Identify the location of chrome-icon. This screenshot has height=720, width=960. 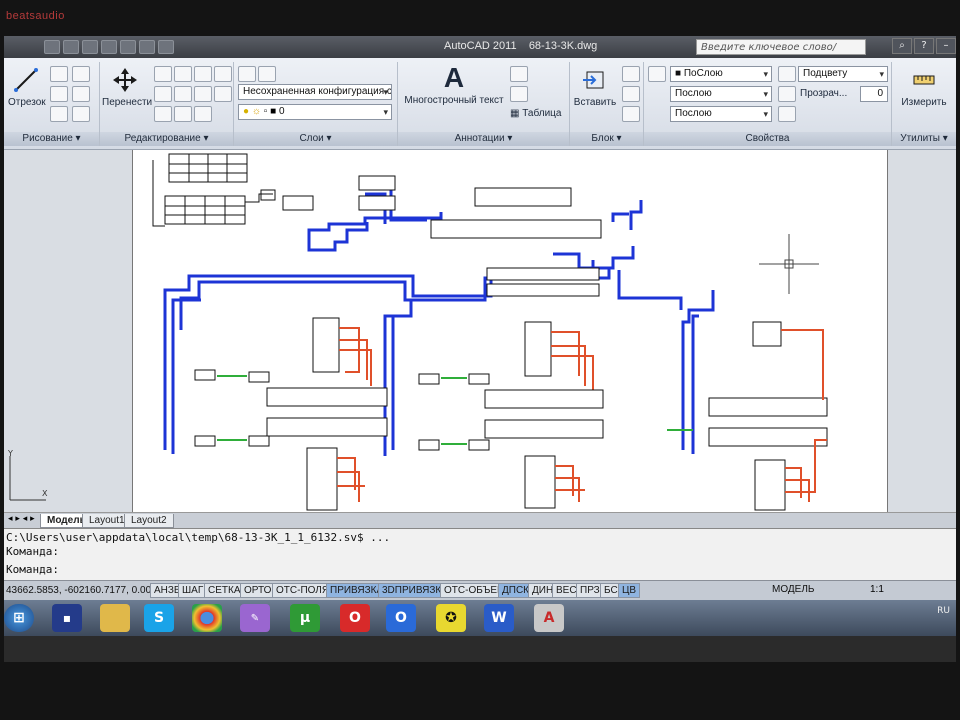
(207, 618).